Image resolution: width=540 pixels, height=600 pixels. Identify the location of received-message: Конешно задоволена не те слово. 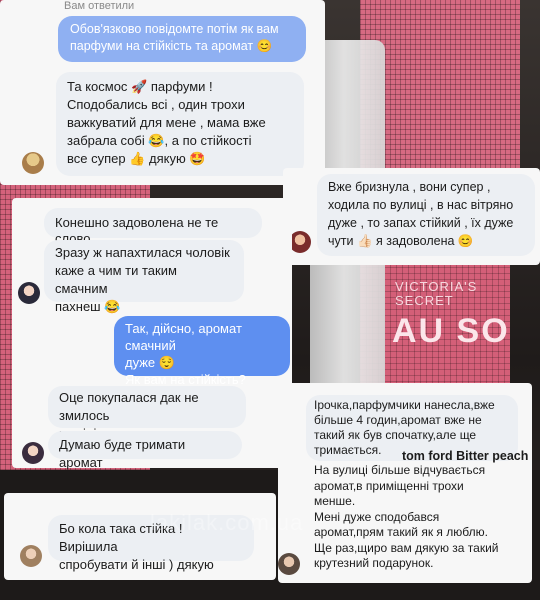
(153, 227).